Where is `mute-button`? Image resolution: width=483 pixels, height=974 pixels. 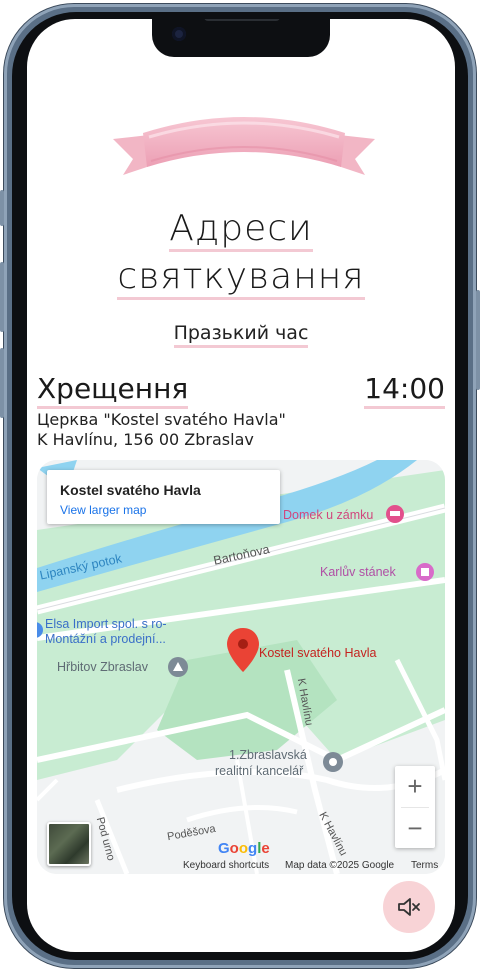 mute-button is located at coordinates (409, 907).